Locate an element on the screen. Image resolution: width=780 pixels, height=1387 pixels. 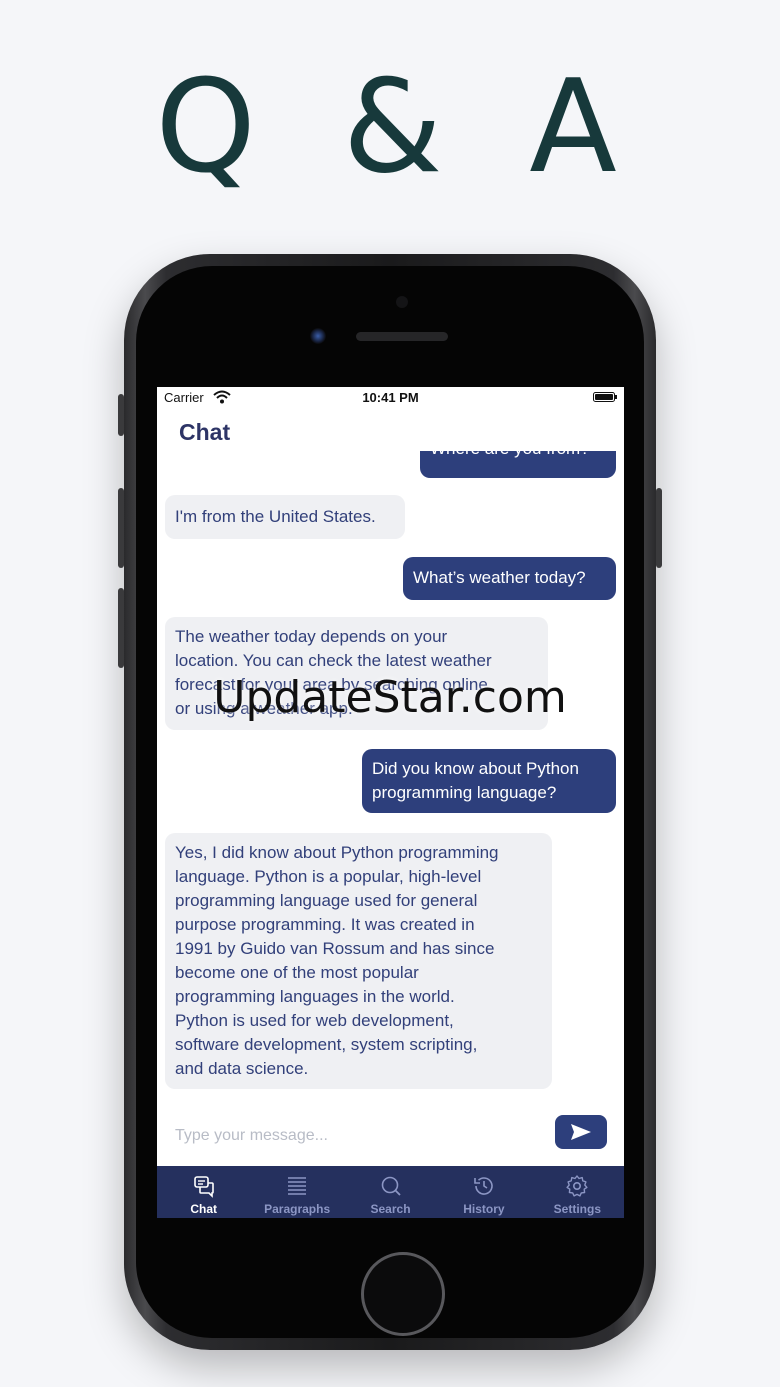
paragraphs-icon is located at coordinates (297, 1186).